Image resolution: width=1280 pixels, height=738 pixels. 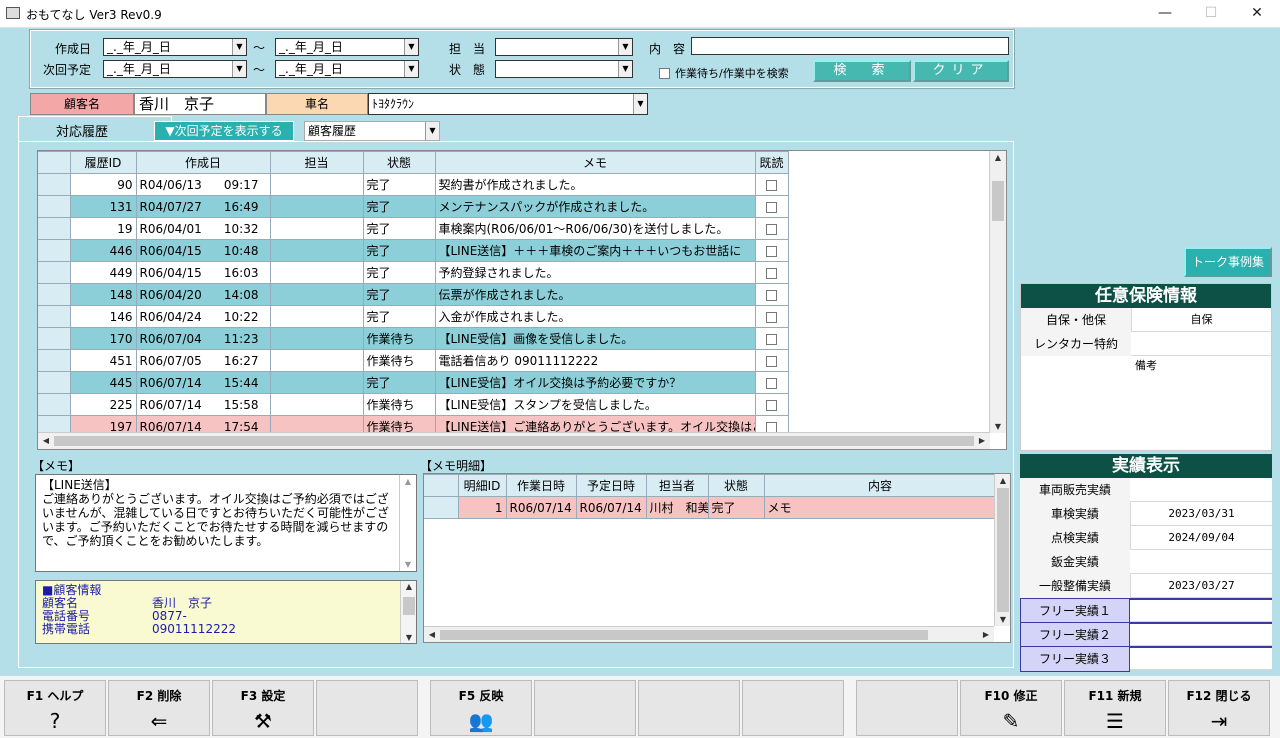 What do you see at coordinates (961, 71) in the screenshot?
I see `clear-button: クリア` at bounding box center [961, 71].